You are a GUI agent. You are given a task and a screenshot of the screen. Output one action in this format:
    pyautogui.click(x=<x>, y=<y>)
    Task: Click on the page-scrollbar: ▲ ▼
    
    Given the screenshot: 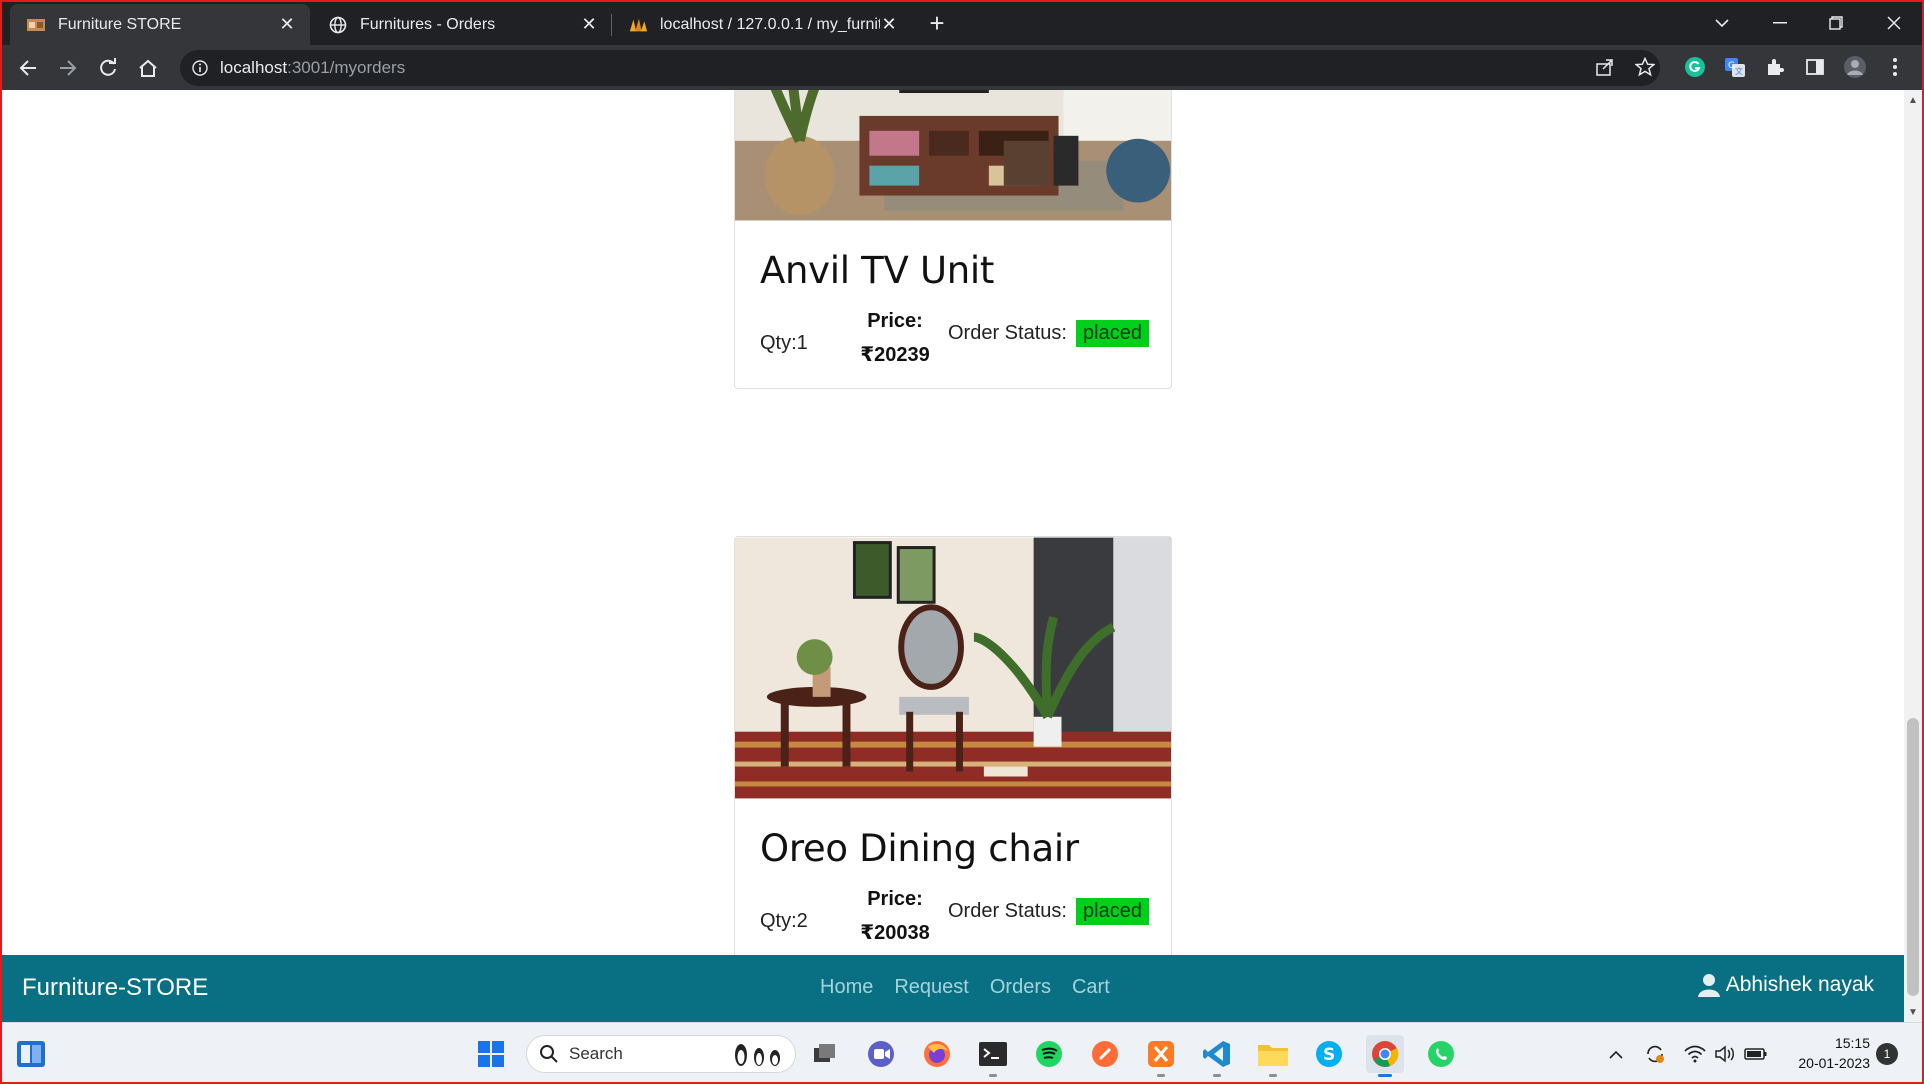 What is the action you would take?
    pyautogui.click(x=1913, y=556)
    